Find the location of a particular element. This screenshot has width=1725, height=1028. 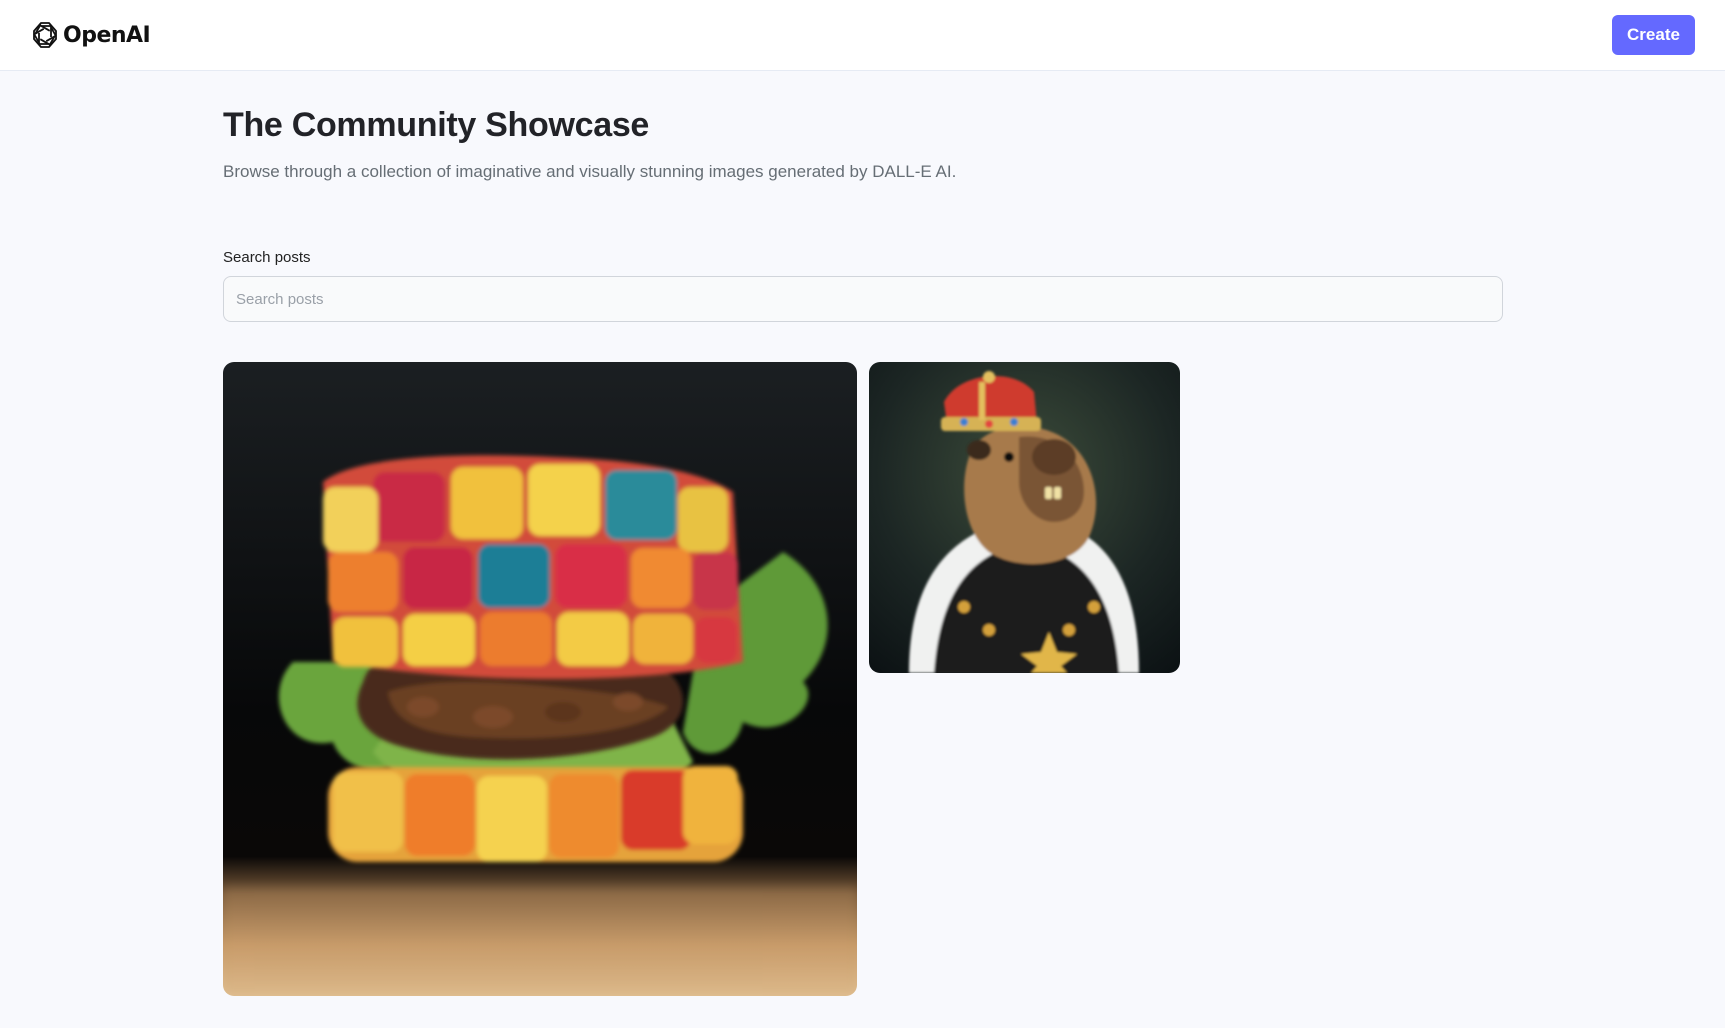

post-image-capybara-king is located at coordinates (1024, 517).